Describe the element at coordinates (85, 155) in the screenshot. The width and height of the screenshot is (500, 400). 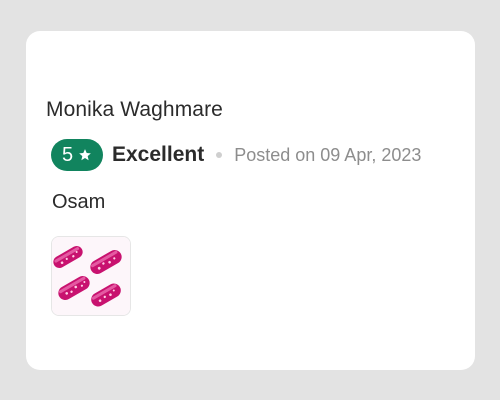
I see `star-icon` at that location.